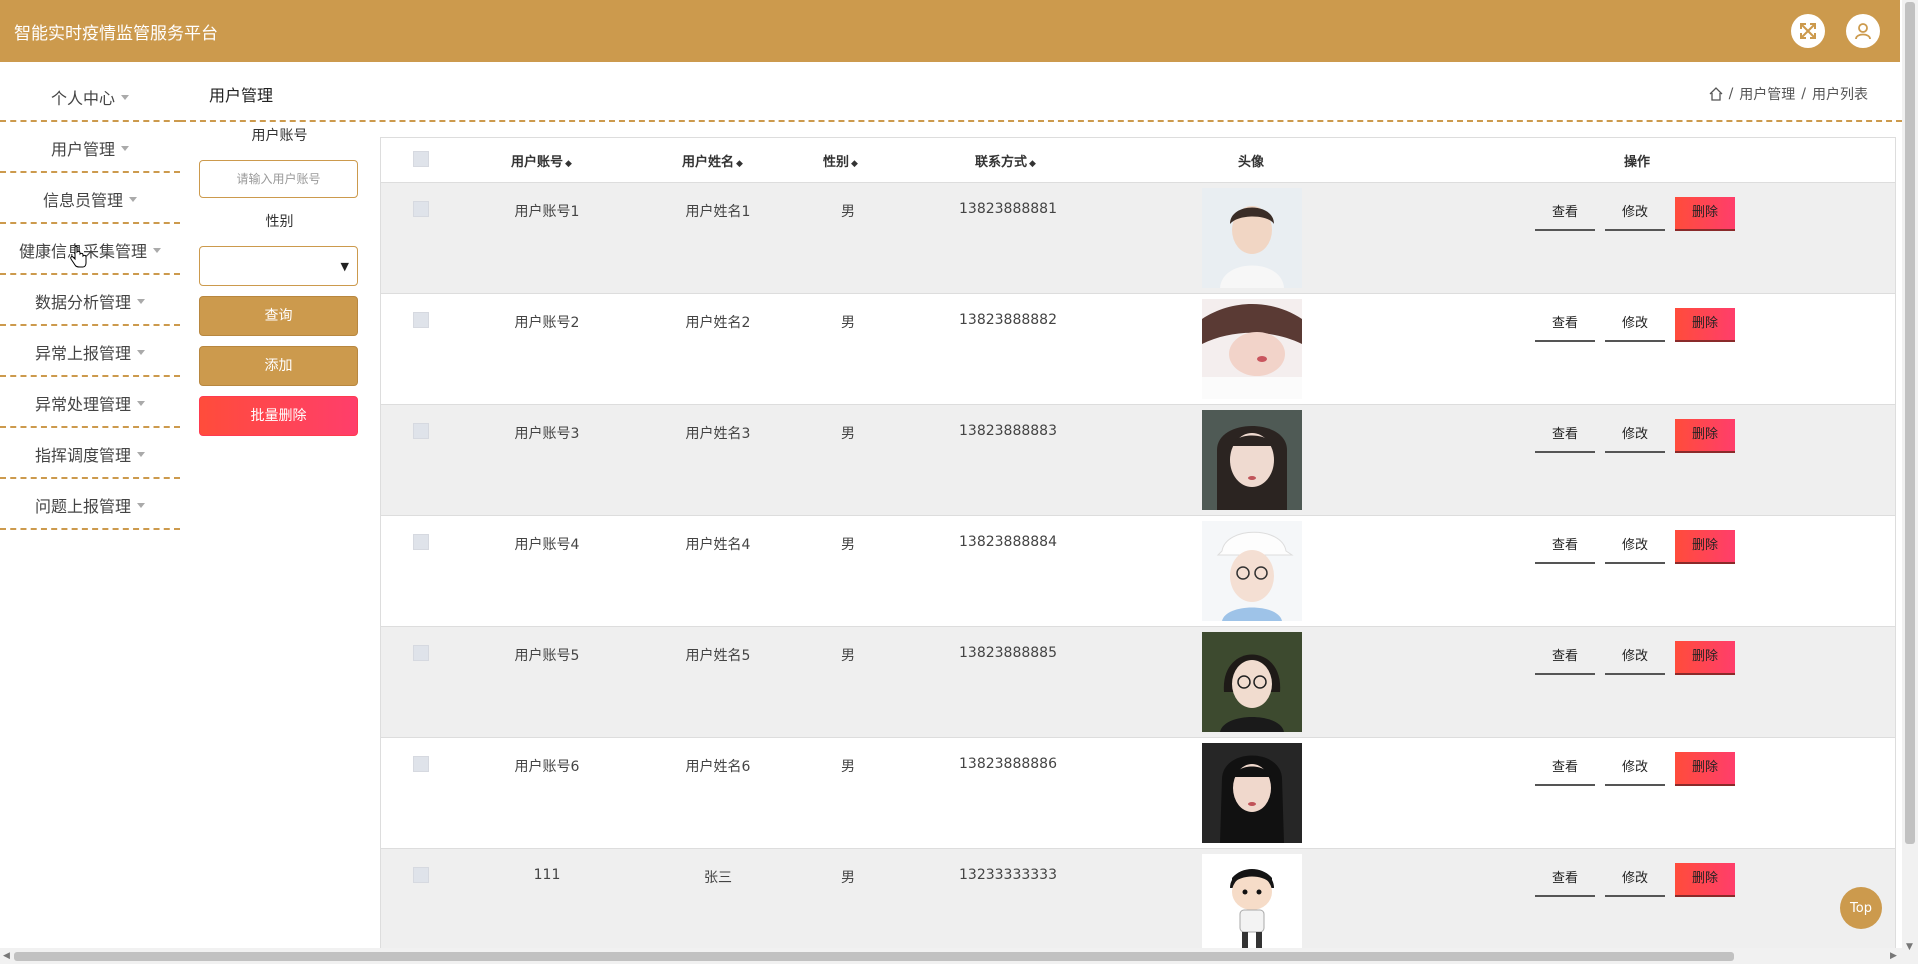 The image size is (1918, 964). I want to click on cell-account: 用户账号3, so click(547, 434).